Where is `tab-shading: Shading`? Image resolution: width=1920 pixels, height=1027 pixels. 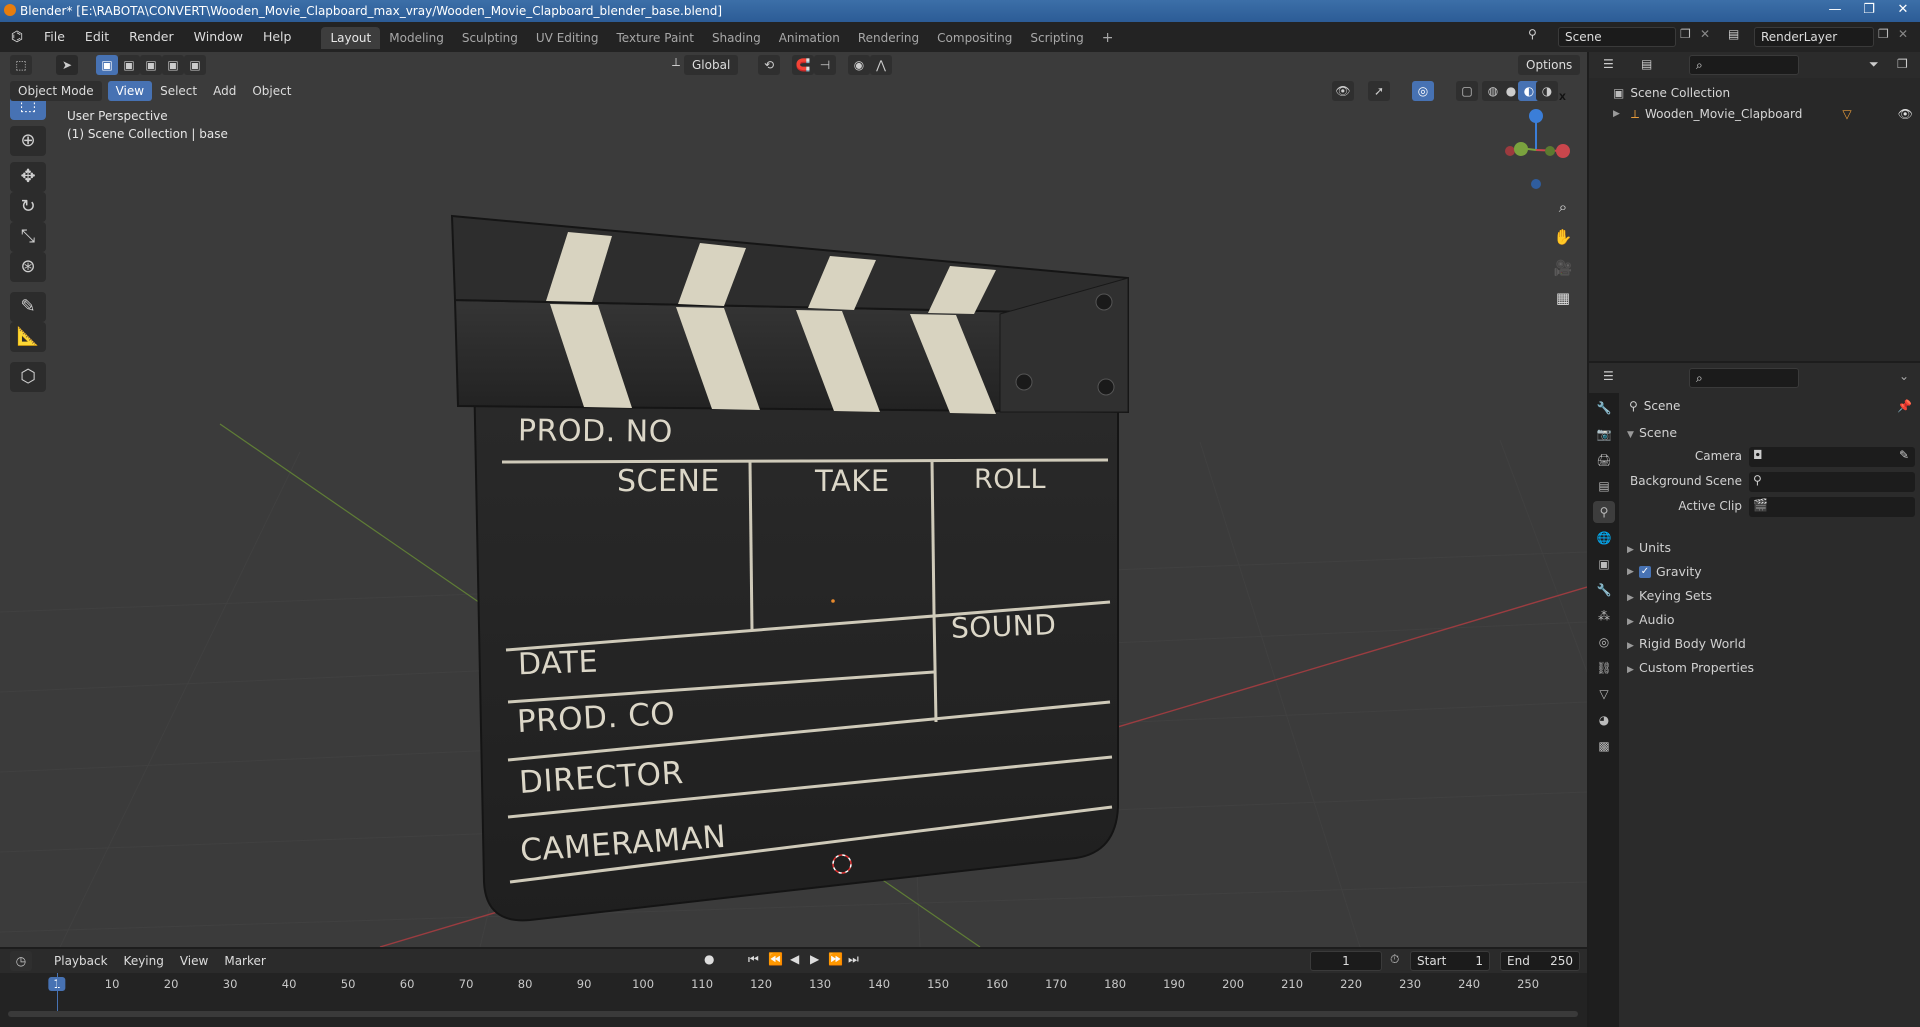
tab-shading: Shading is located at coordinates (736, 38).